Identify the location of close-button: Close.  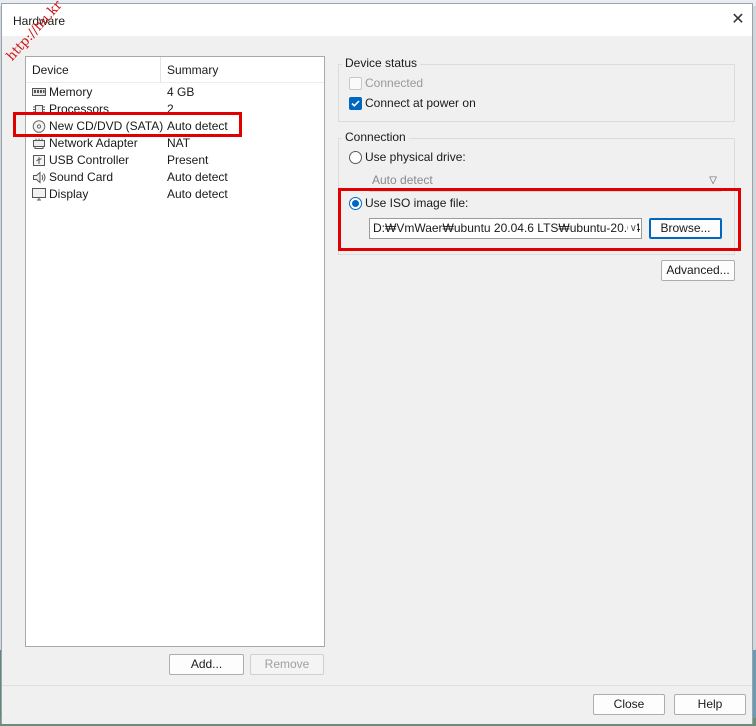
(629, 704).